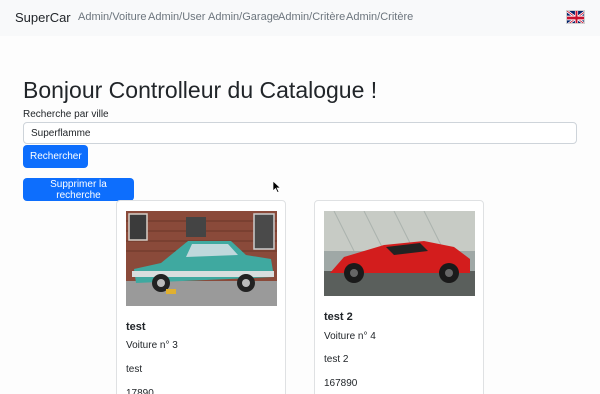  I want to click on search-button: Rechercher, so click(55, 156).